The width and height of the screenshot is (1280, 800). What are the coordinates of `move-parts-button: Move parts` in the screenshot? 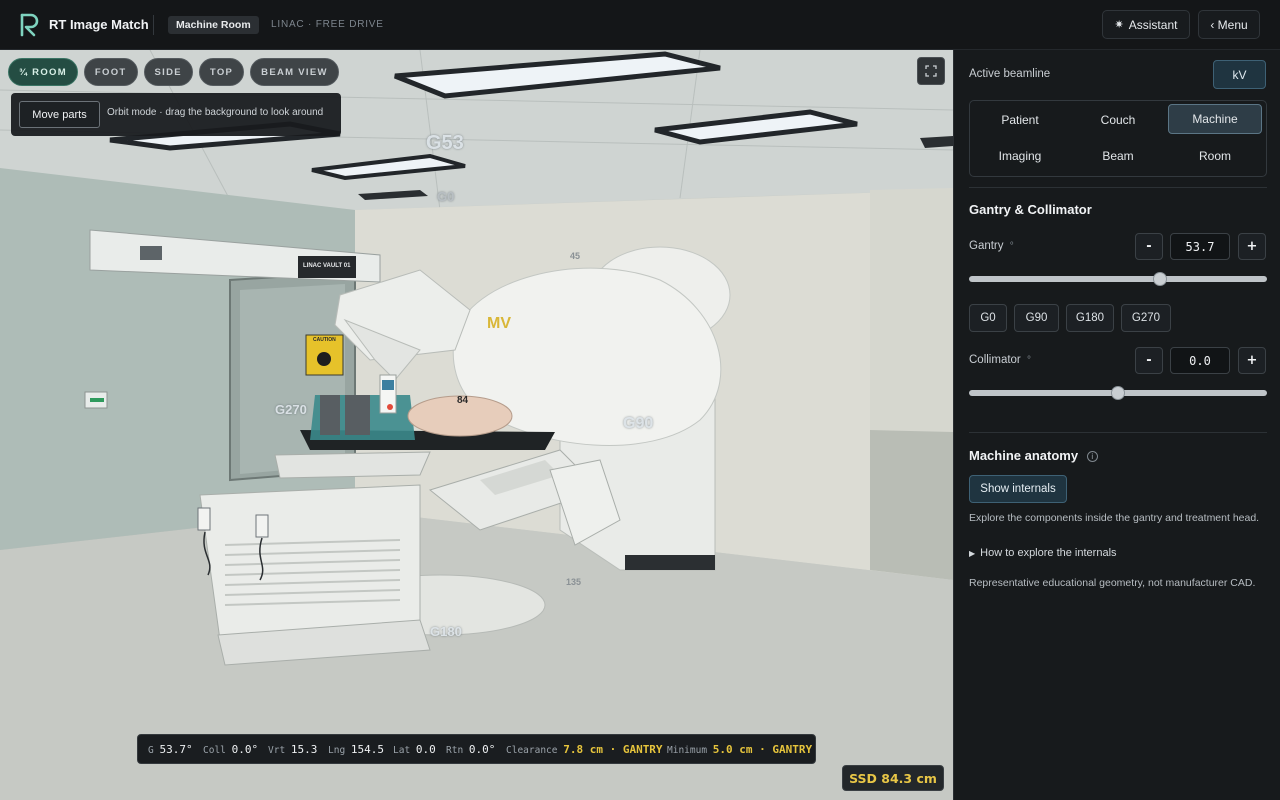 It's located at (59, 114).